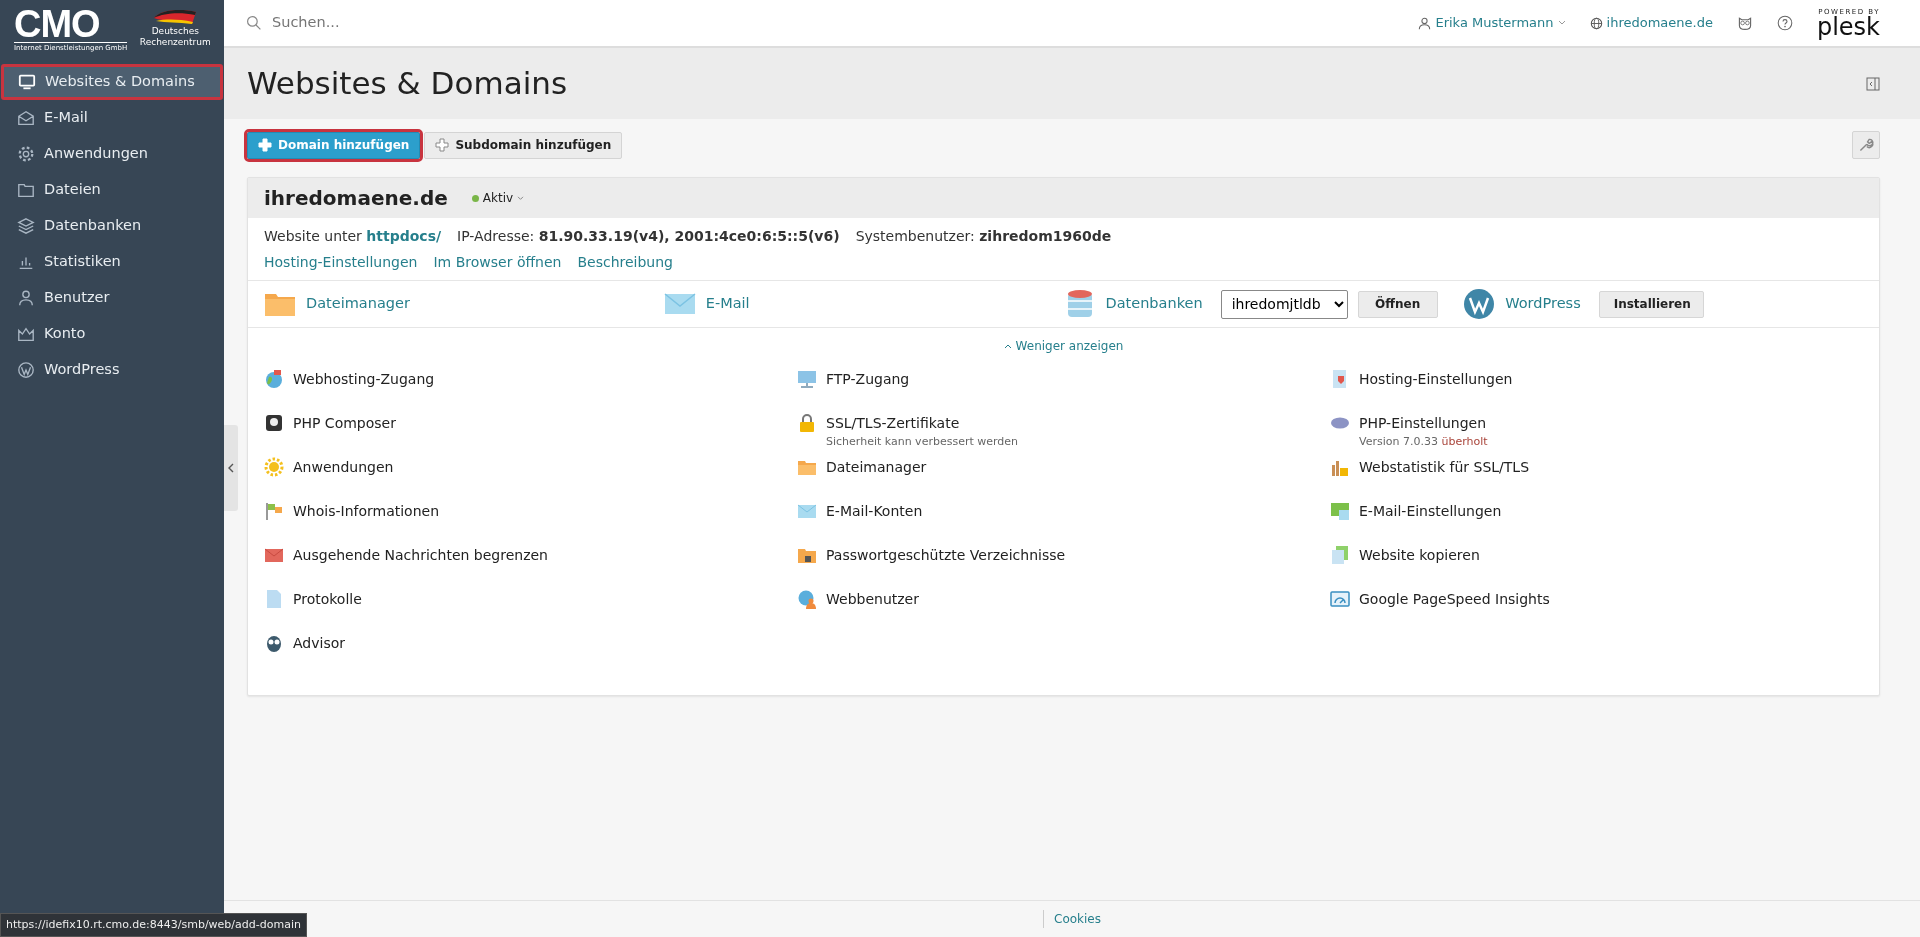 The height and width of the screenshot is (937, 1920). Describe the element at coordinates (343, 467) in the screenshot. I see `tool-link: Anwendungen` at that location.